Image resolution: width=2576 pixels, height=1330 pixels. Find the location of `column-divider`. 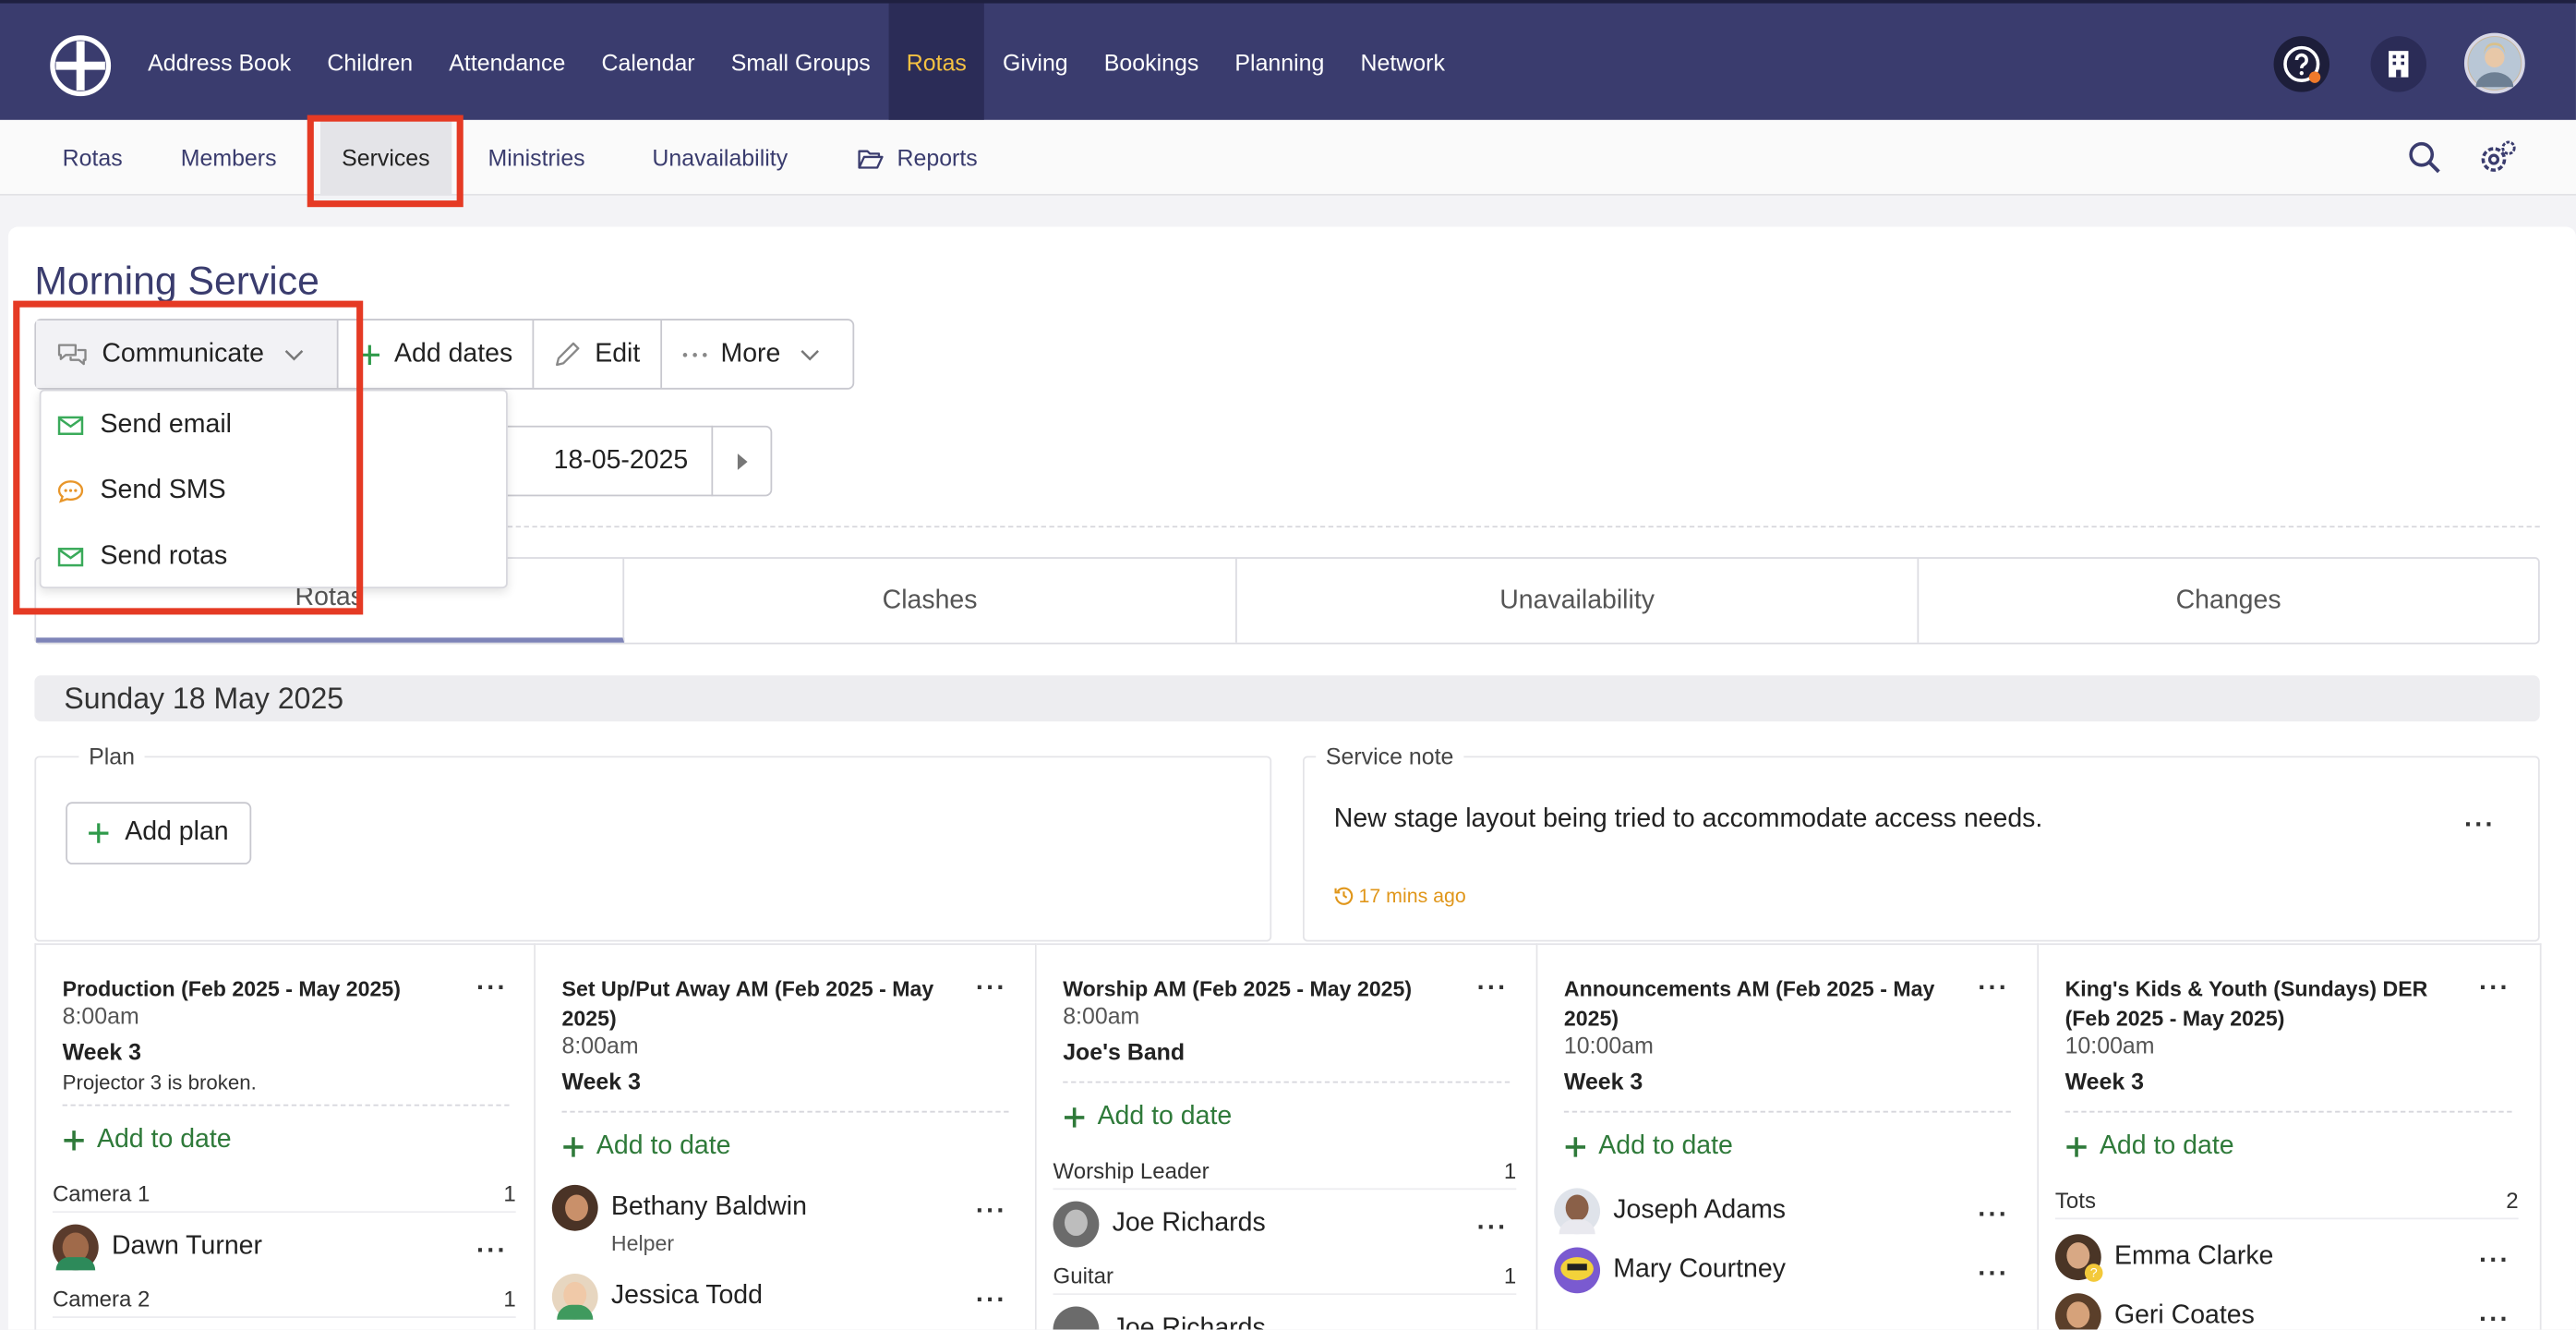

column-divider is located at coordinates (785, 1111).